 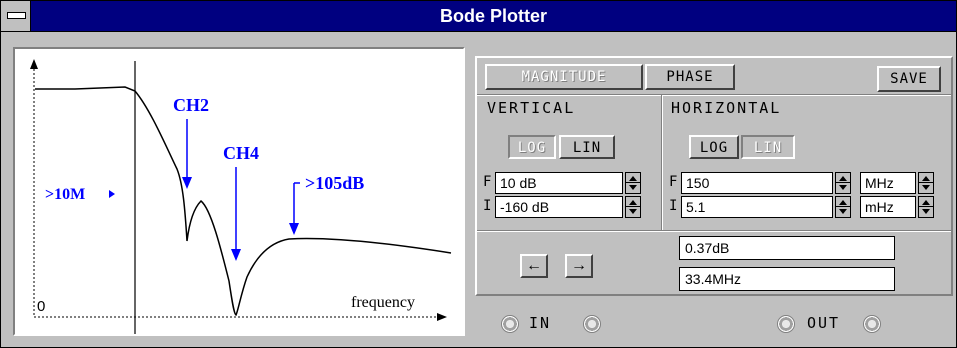 What do you see at coordinates (191, 105) in the screenshot?
I see `ch2-label: CH2` at bounding box center [191, 105].